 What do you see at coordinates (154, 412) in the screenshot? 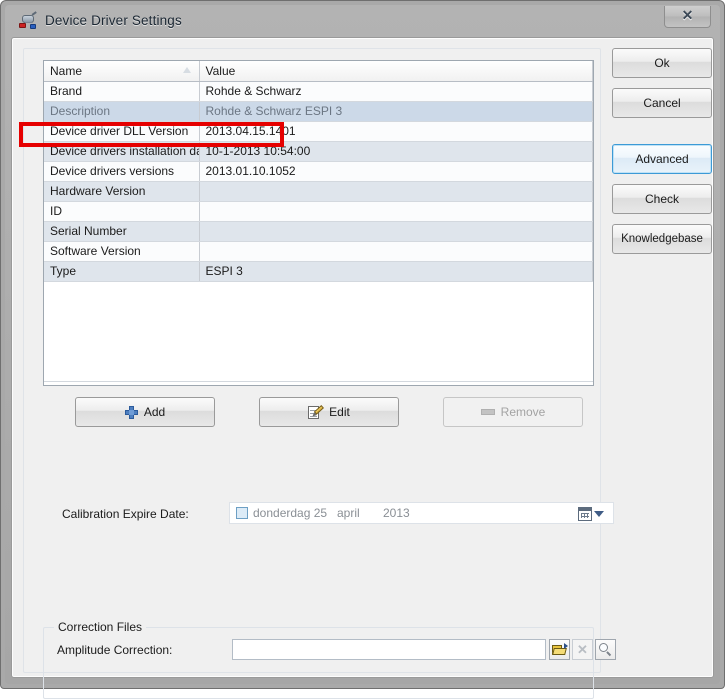
I see `add-button-label: Add` at bounding box center [154, 412].